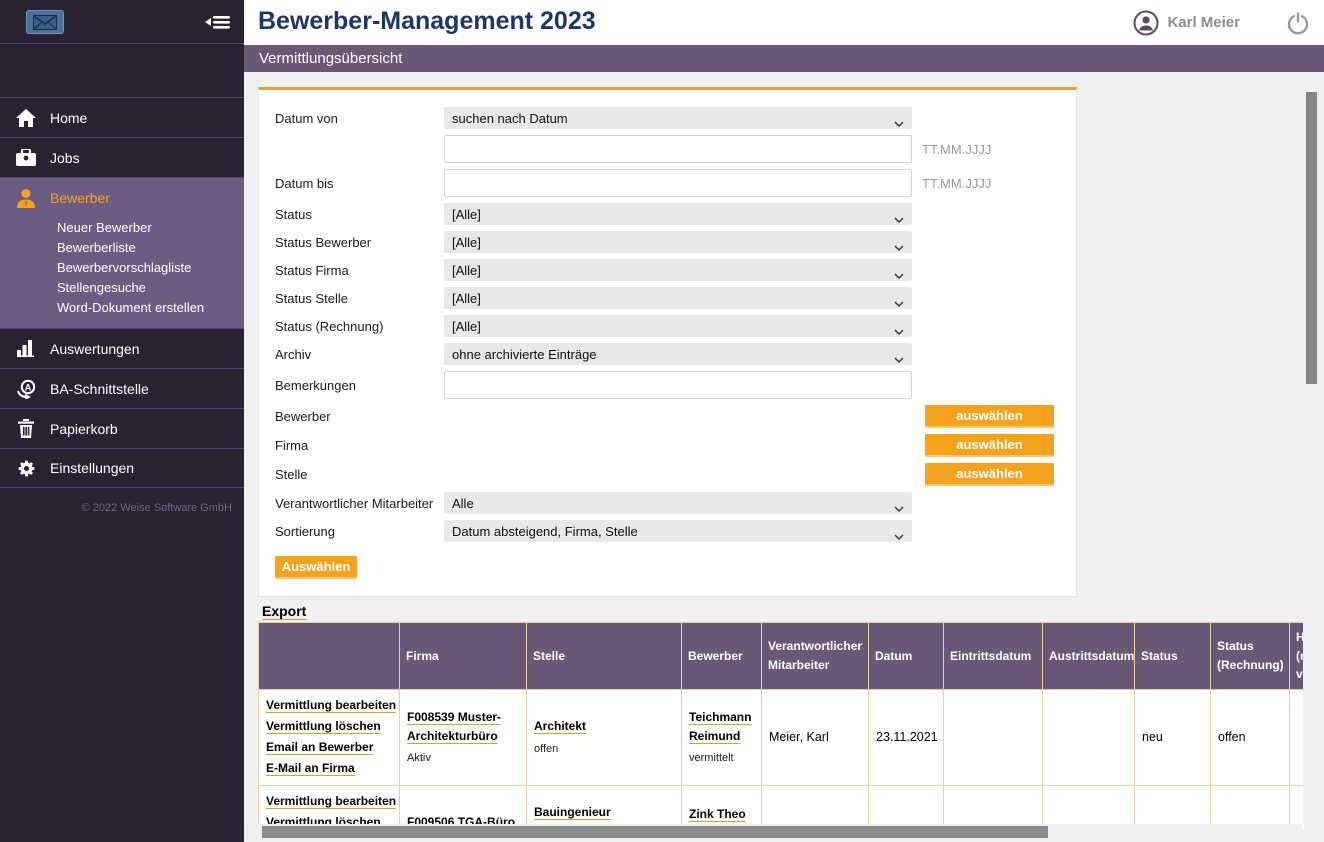 The image size is (1324, 842). I want to click on col-mitarbeiter: Verantwortlicher Mitarbeiter, so click(815, 656).